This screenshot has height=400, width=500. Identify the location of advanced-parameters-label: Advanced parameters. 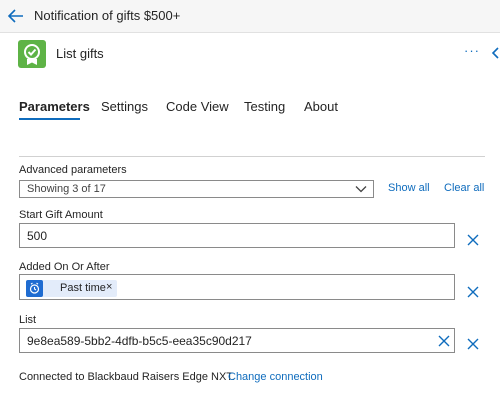
(73, 170).